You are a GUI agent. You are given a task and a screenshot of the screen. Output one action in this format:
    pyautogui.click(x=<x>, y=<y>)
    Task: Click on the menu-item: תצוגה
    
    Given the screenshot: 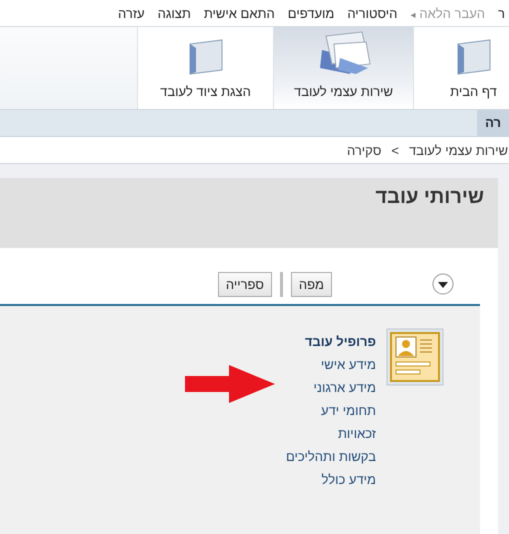 What is the action you would take?
    pyautogui.click(x=174, y=13)
    